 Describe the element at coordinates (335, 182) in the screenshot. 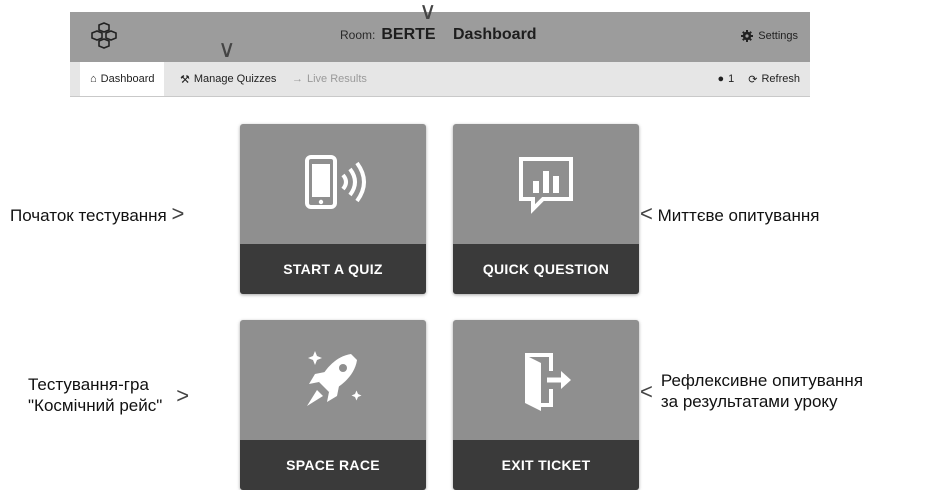

I see `phone-signal-icon` at that location.